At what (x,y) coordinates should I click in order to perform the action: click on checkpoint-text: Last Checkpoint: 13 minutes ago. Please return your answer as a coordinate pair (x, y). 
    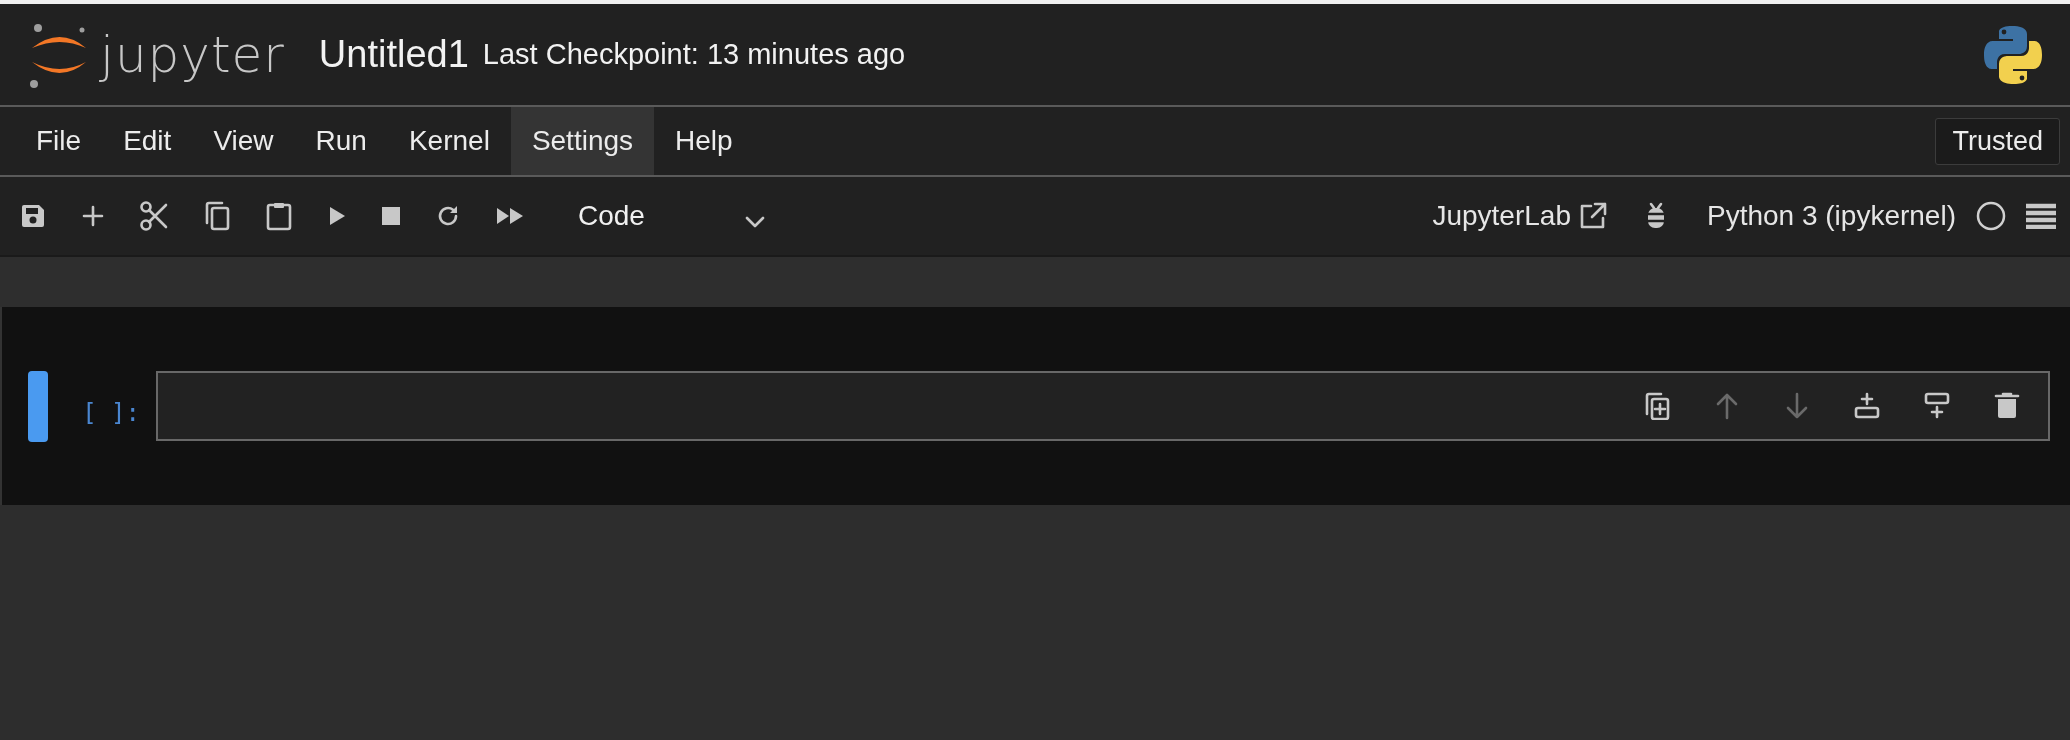
    Looking at the image, I should click on (694, 54).